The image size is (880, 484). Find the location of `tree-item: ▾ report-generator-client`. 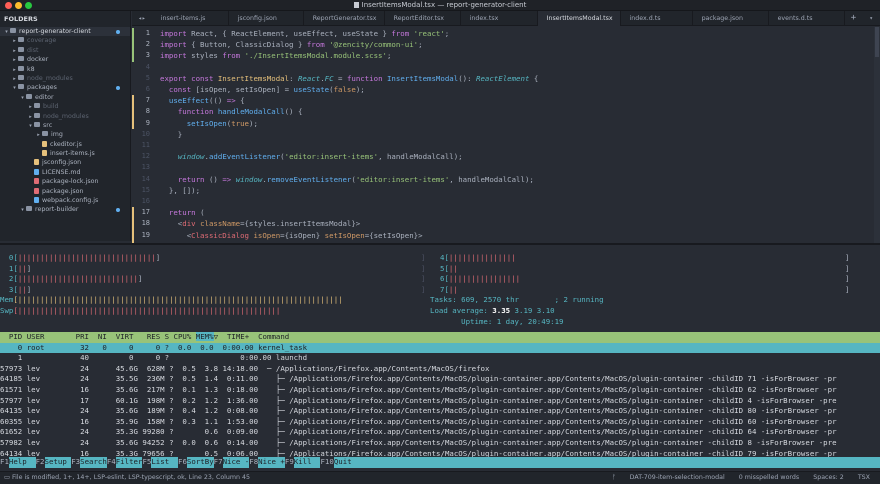

tree-item: ▾ report-generator-client is located at coordinates (65, 32).